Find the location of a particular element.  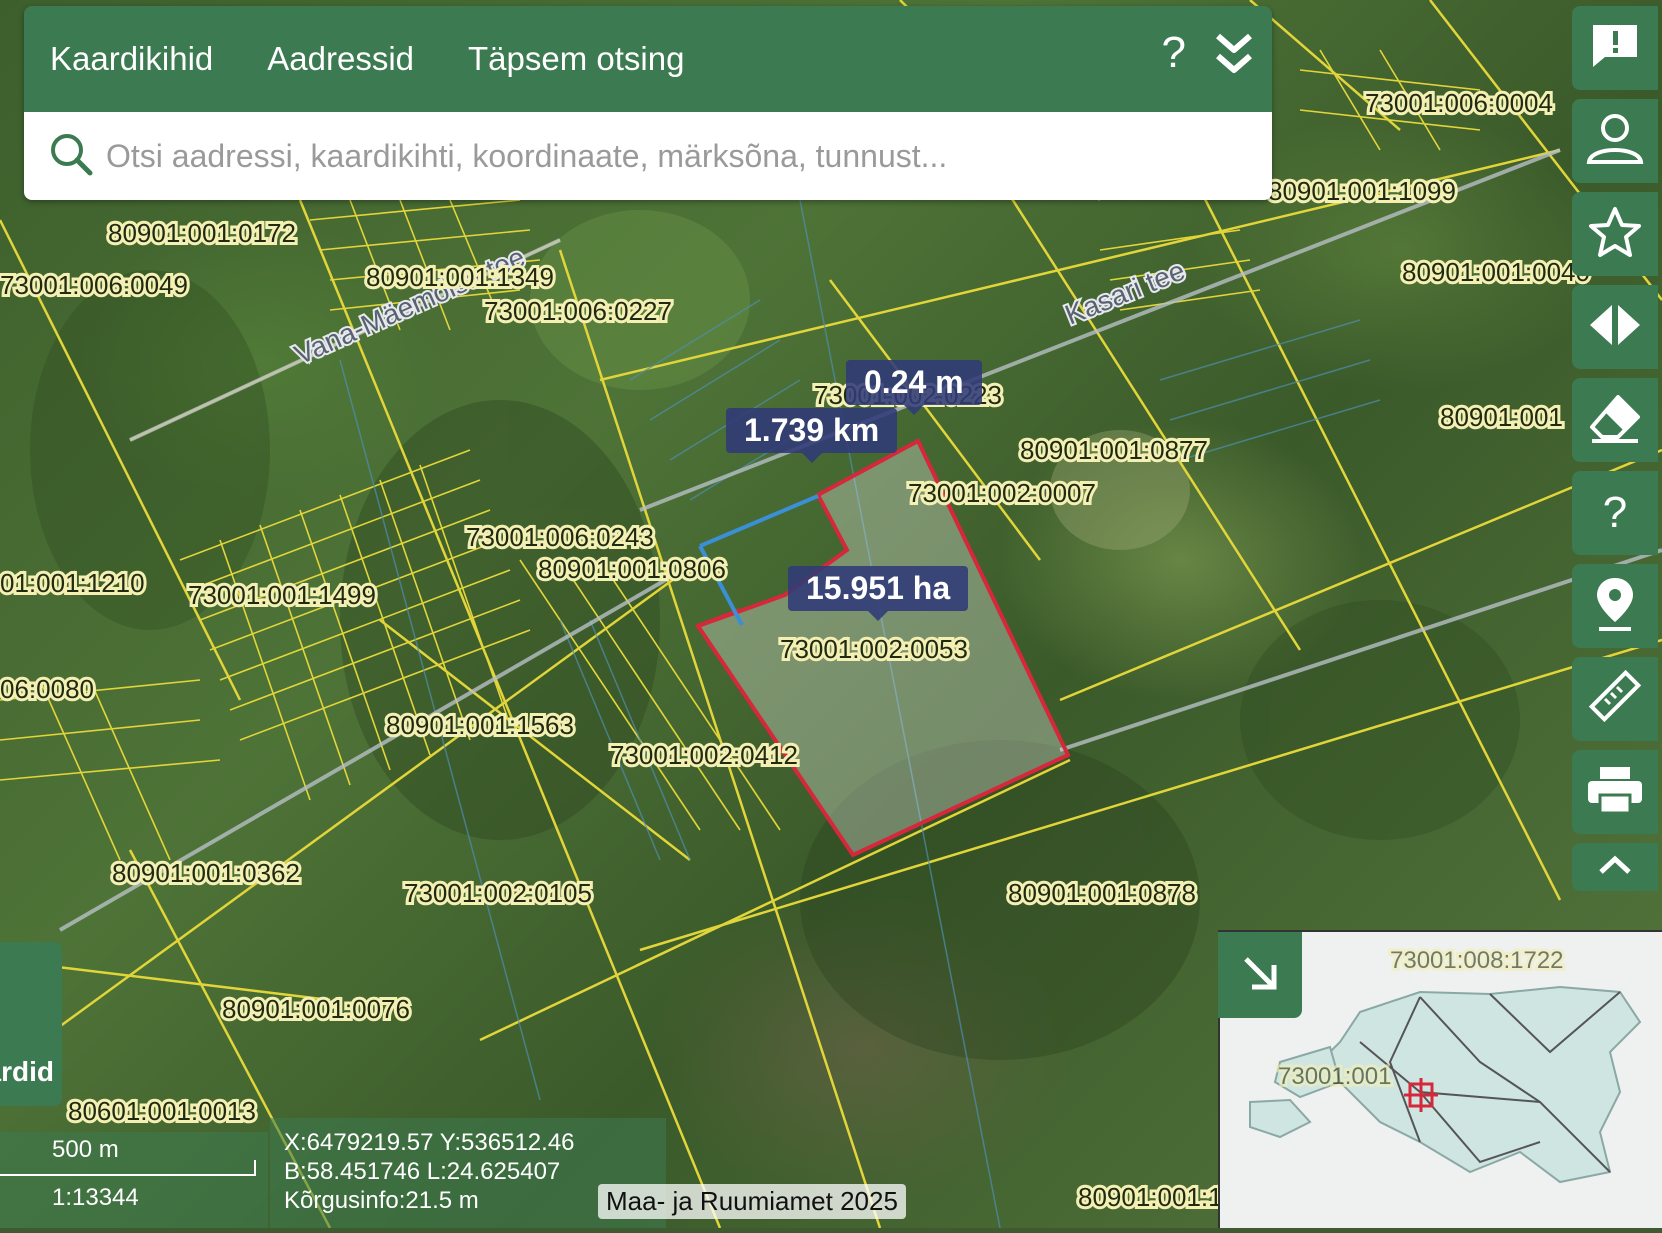

coords-xy: X:6479219.57 Y:536512.46 is located at coordinates (429, 1142).